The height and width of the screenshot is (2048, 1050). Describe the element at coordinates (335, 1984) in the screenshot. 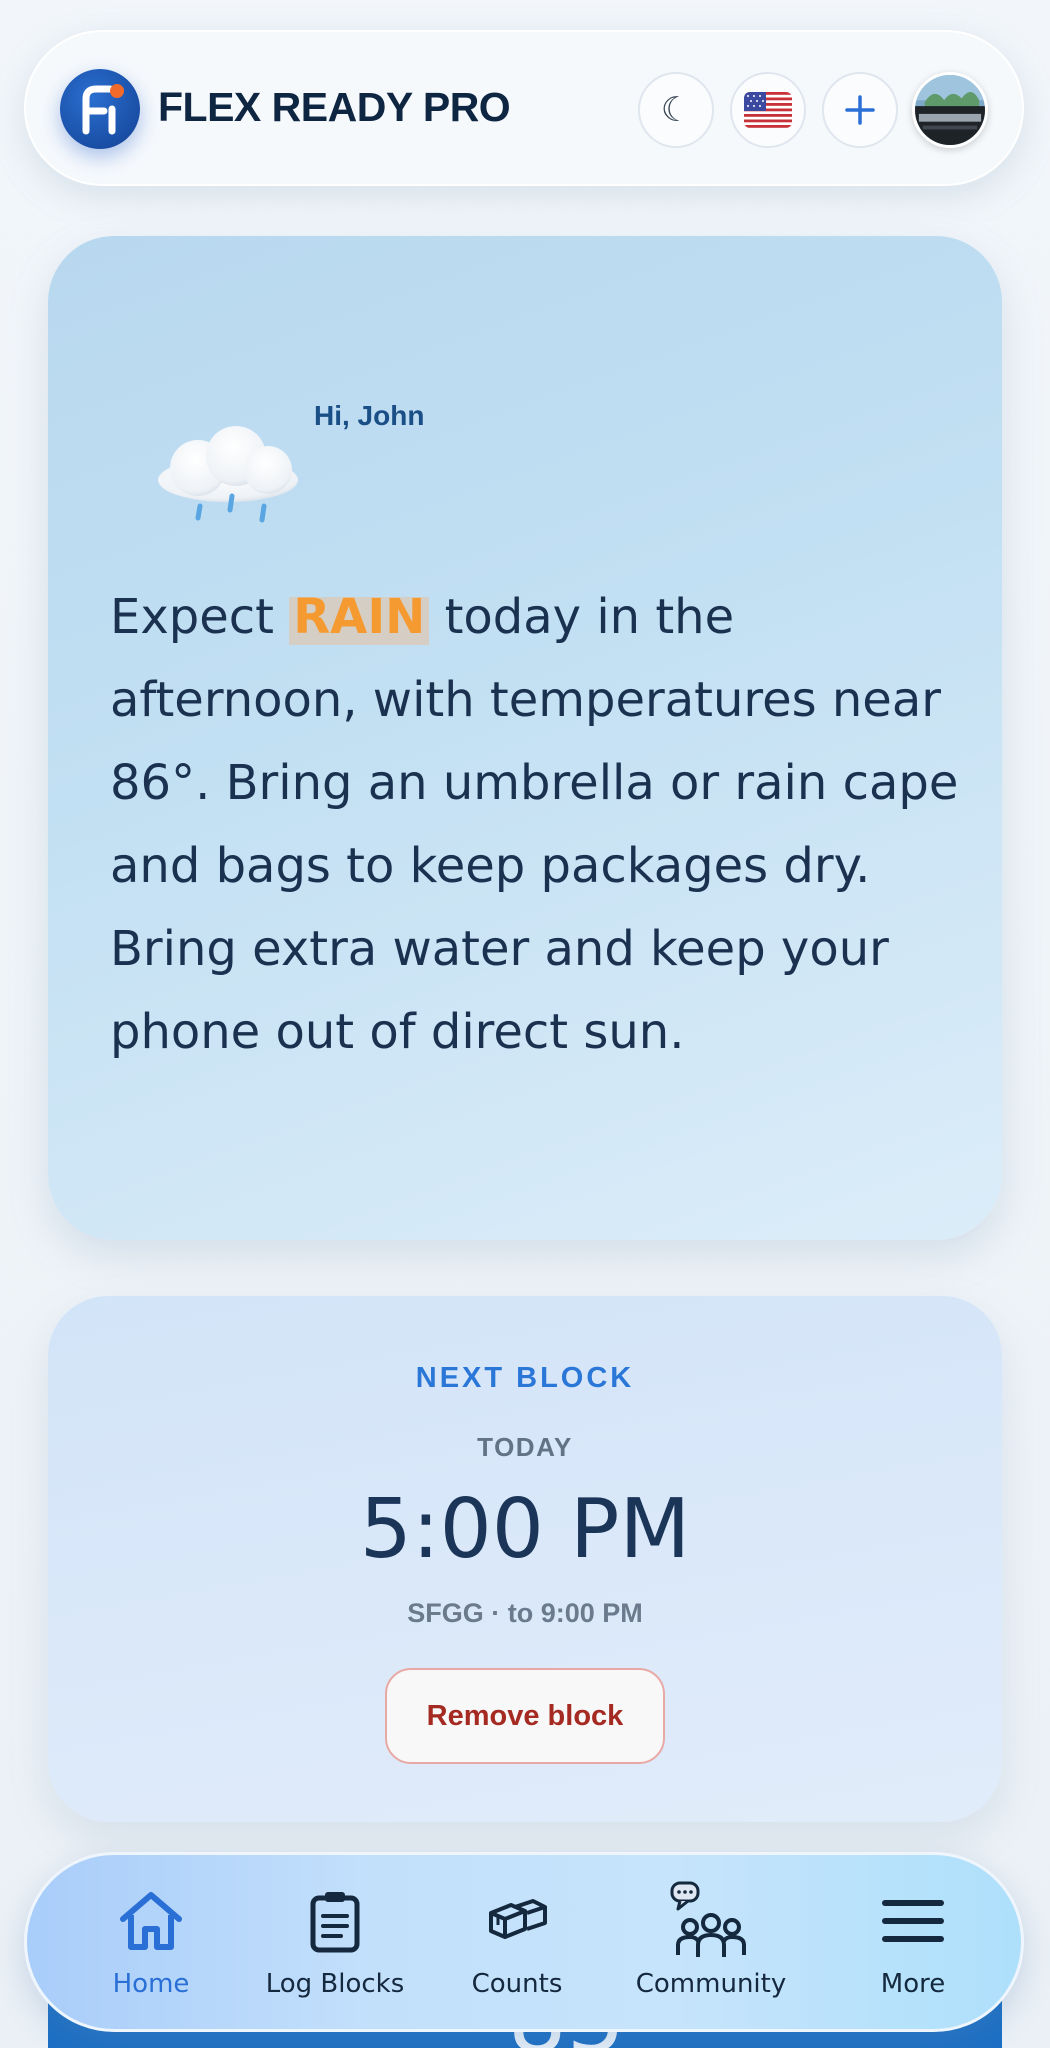

I see `nav-label-log-blocks: Log Blocks` at that location.